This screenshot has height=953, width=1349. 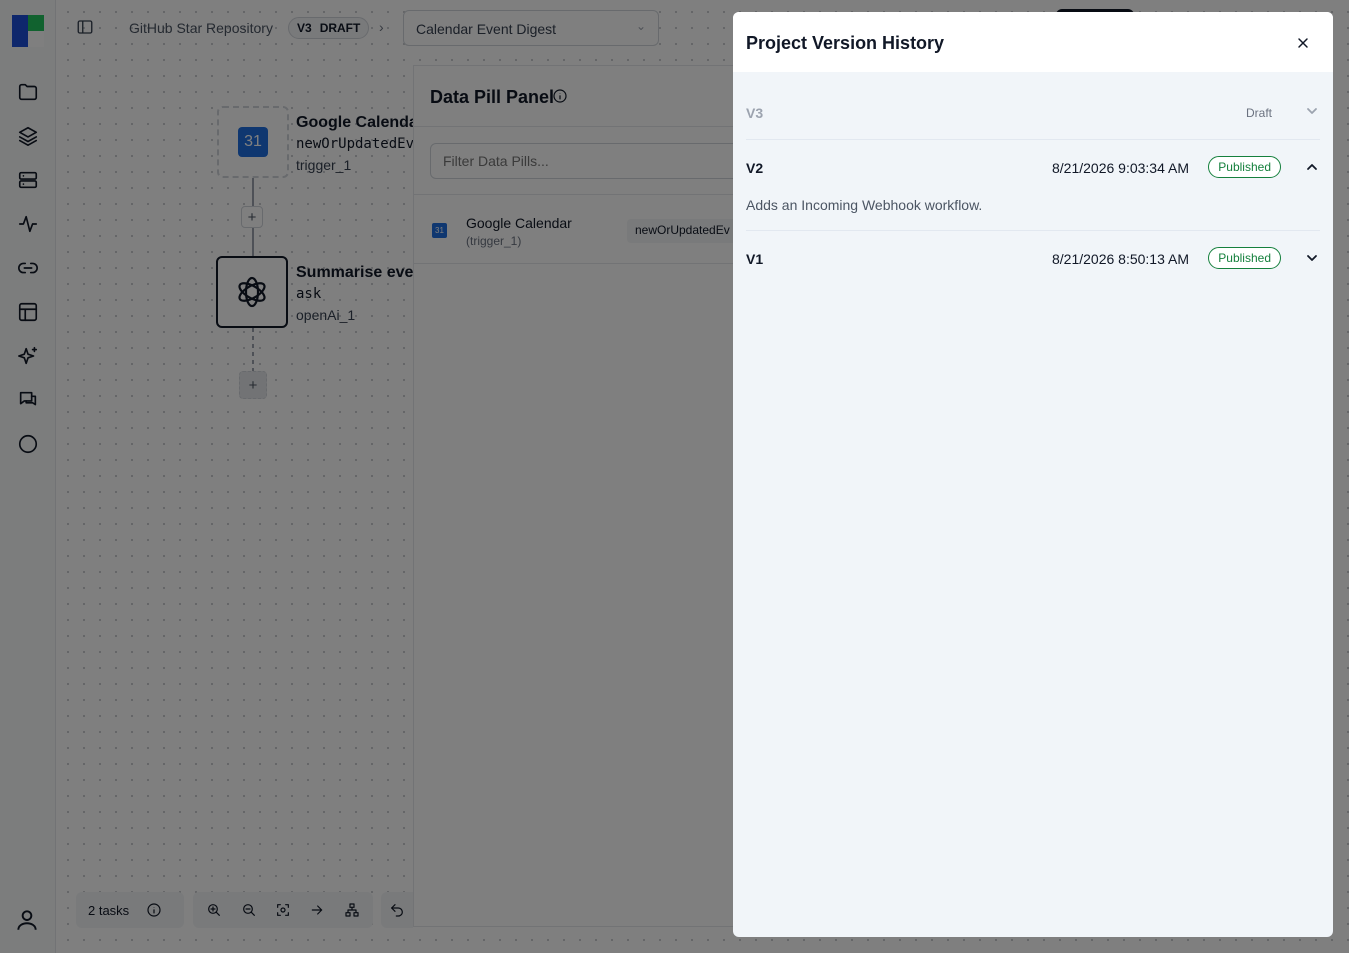 I want to click on close-button, so click(x=1303, y=43).